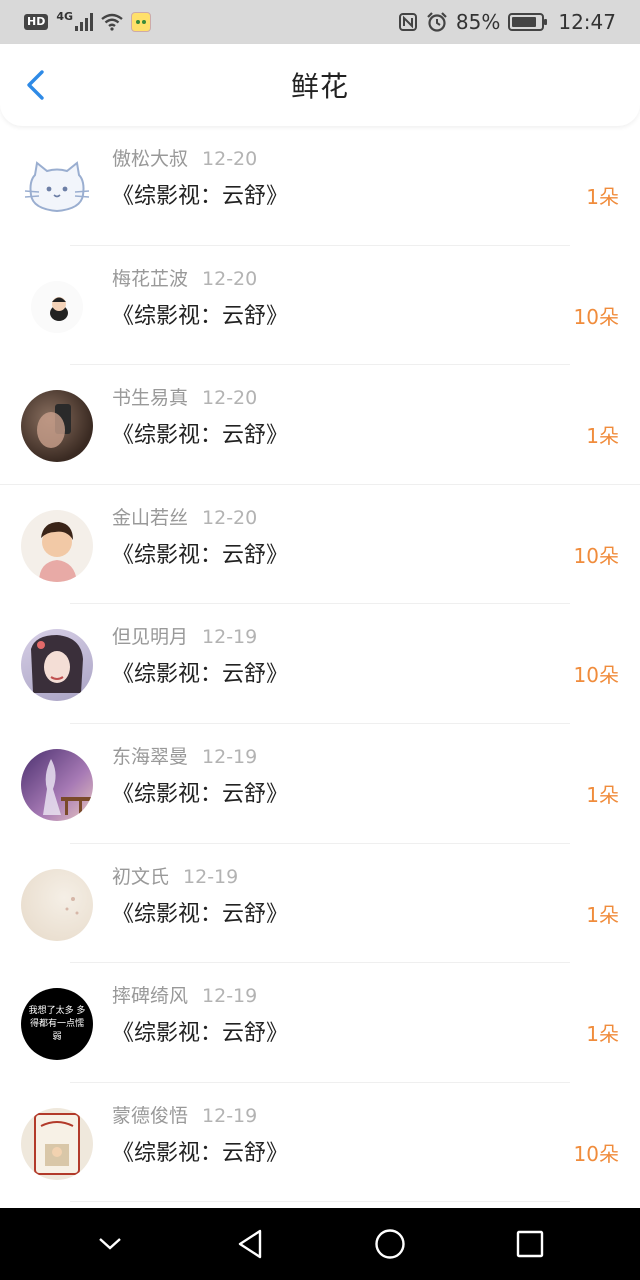  I want to click on floral-avatar-icon, so click(72, 905).